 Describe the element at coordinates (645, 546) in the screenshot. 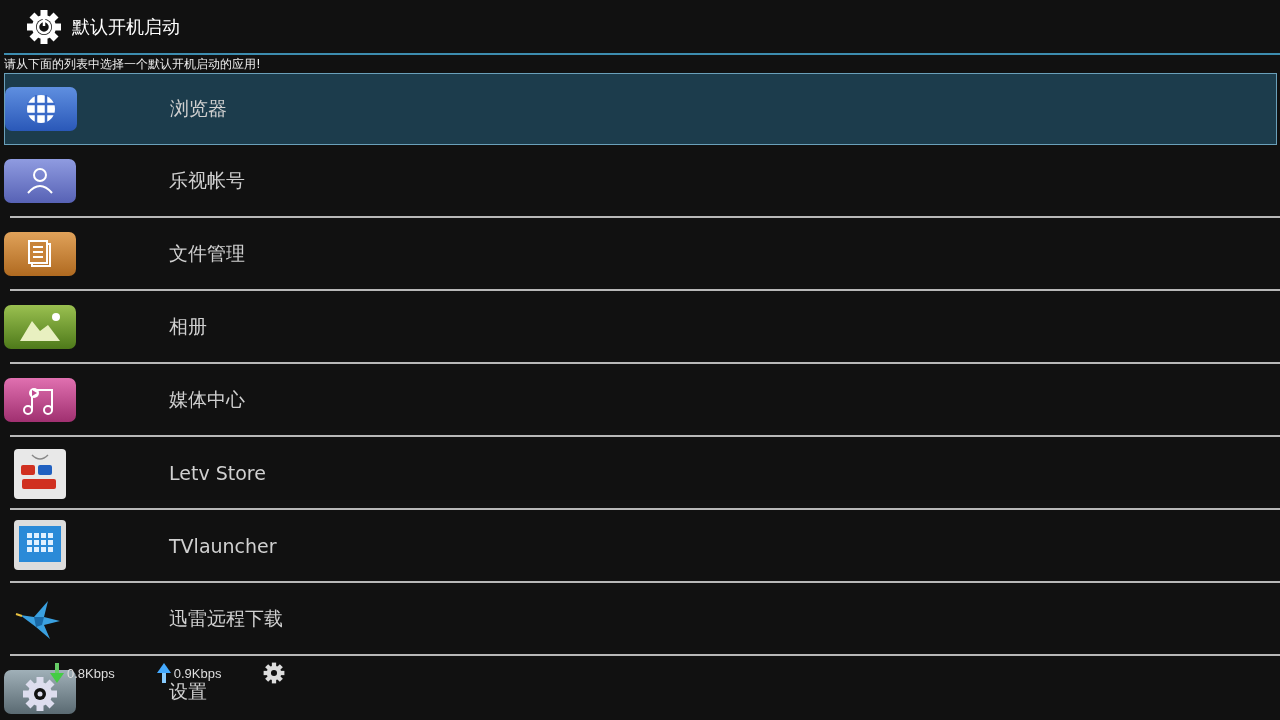

I see `app-list-item: TVlauncher` at that location.